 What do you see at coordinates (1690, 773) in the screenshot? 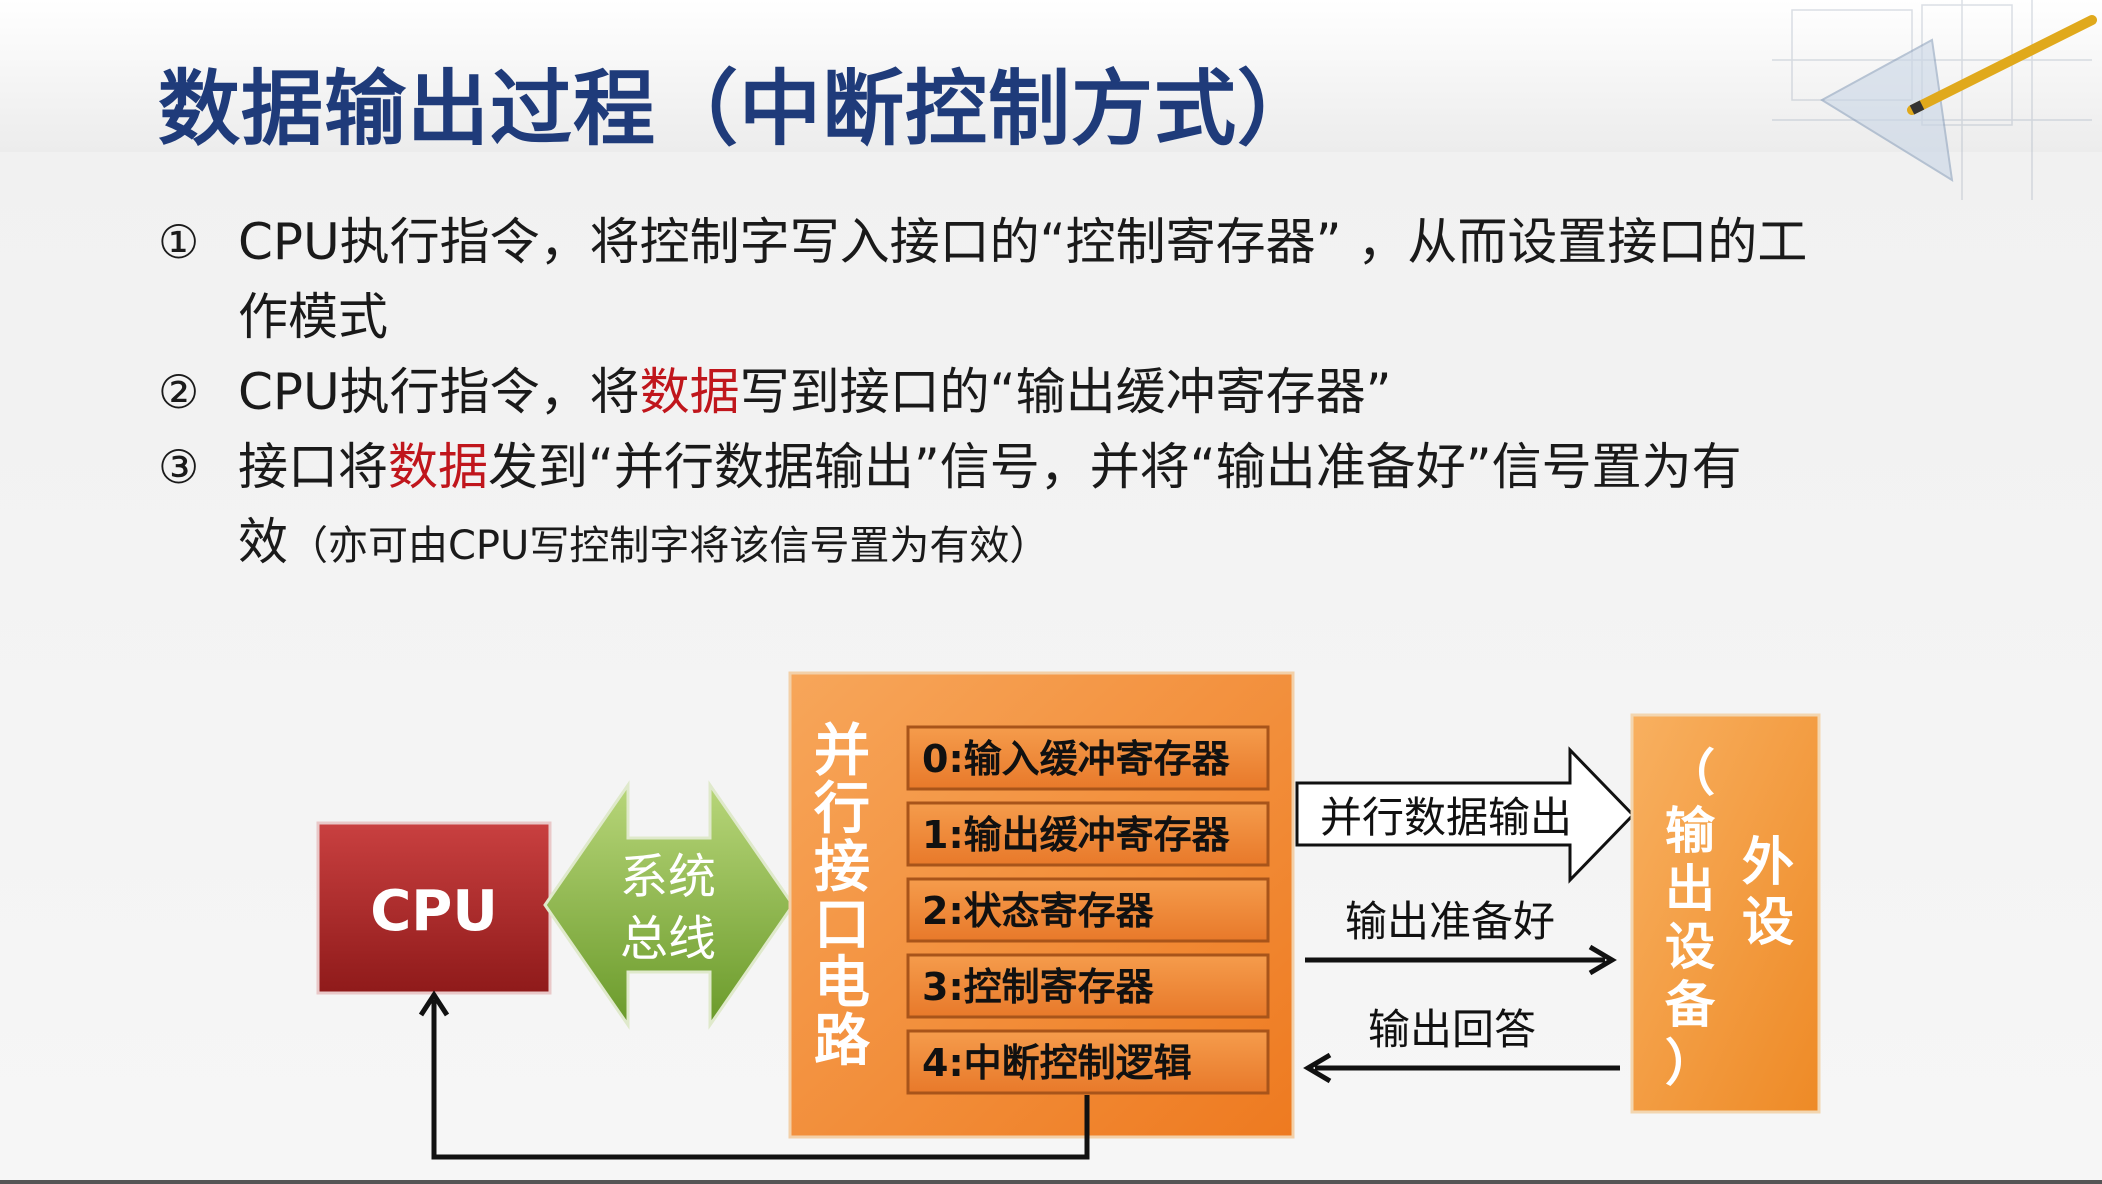
I see `peripheral-sublabel-char: （` at bounding box center [1690, 773].